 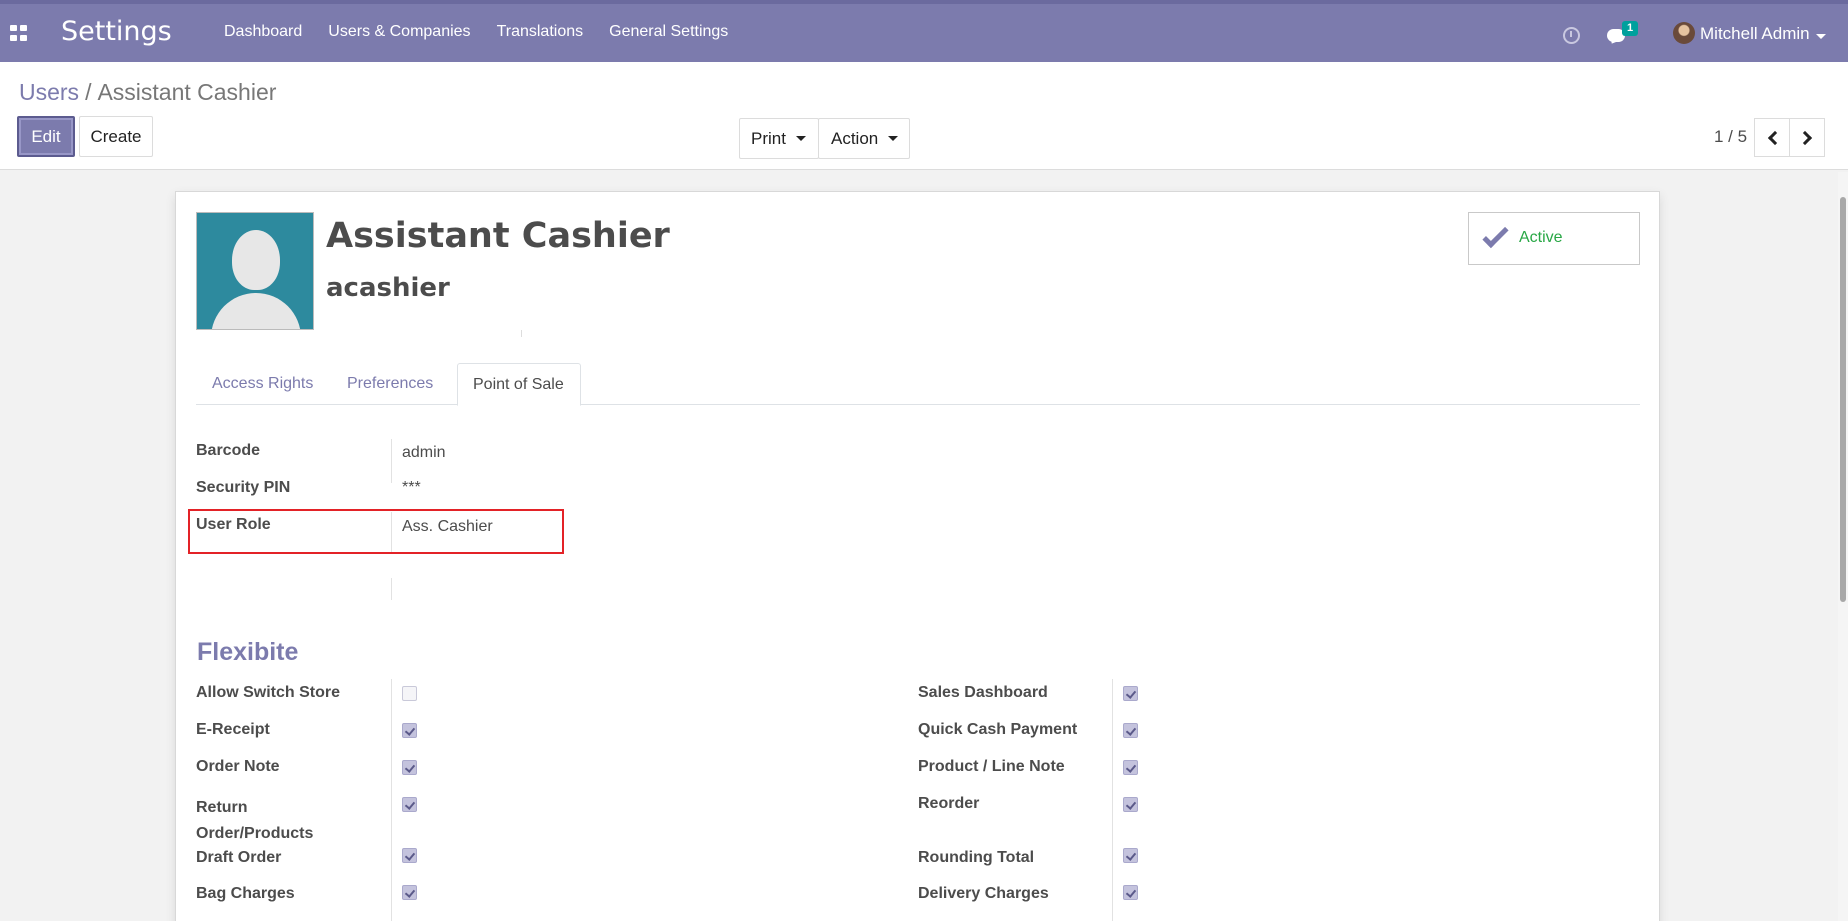 What do you see at coordinates (1495, 235) in the screenshot?
I see `check-icon` at bounding box center [1495, 235].